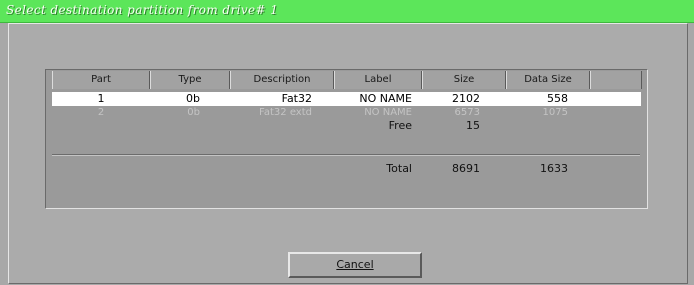 Image resolution: width=694 pixels, height=285 pixels. I want to click on cell-size: 6573, so click(467, 112).